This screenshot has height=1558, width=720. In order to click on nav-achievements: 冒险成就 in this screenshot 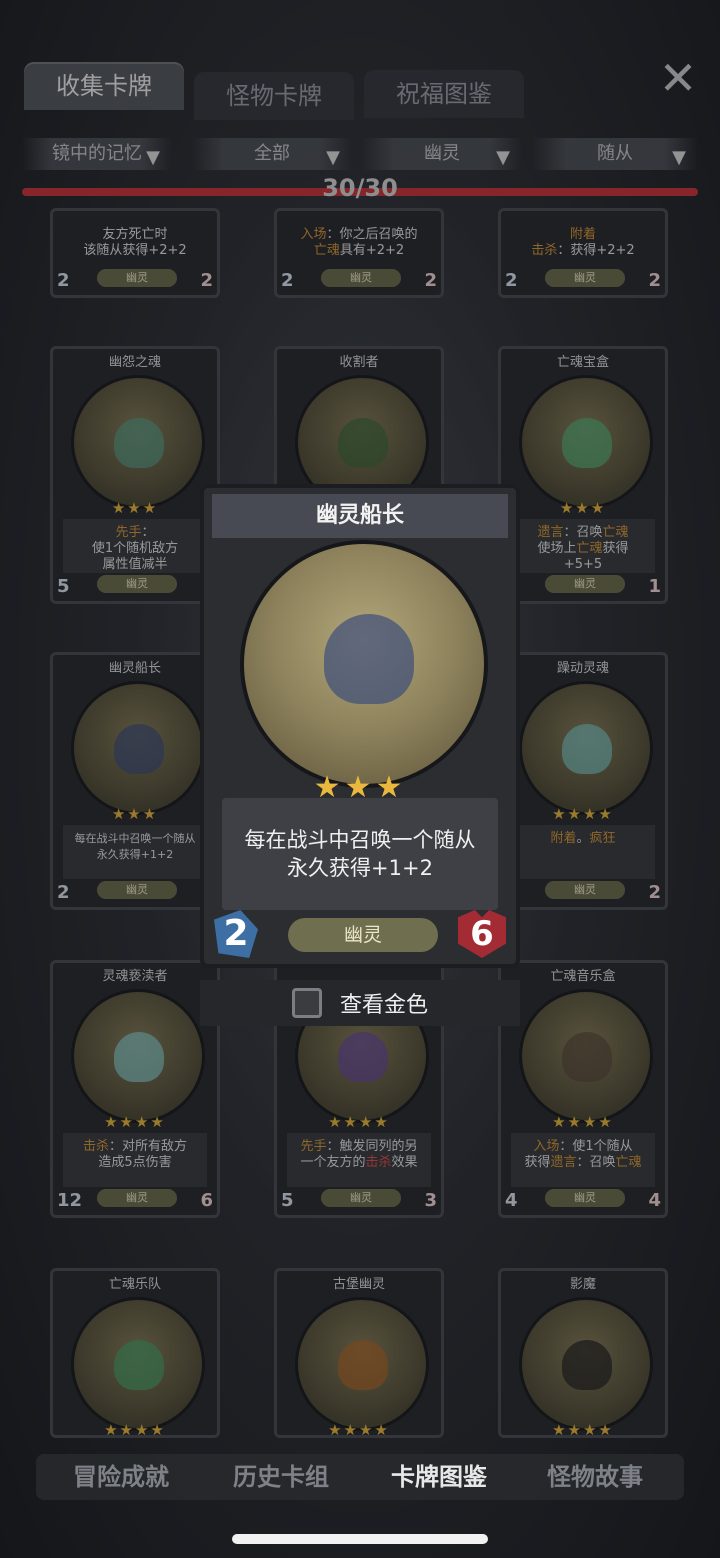, I will do `click(121, 1477)`.